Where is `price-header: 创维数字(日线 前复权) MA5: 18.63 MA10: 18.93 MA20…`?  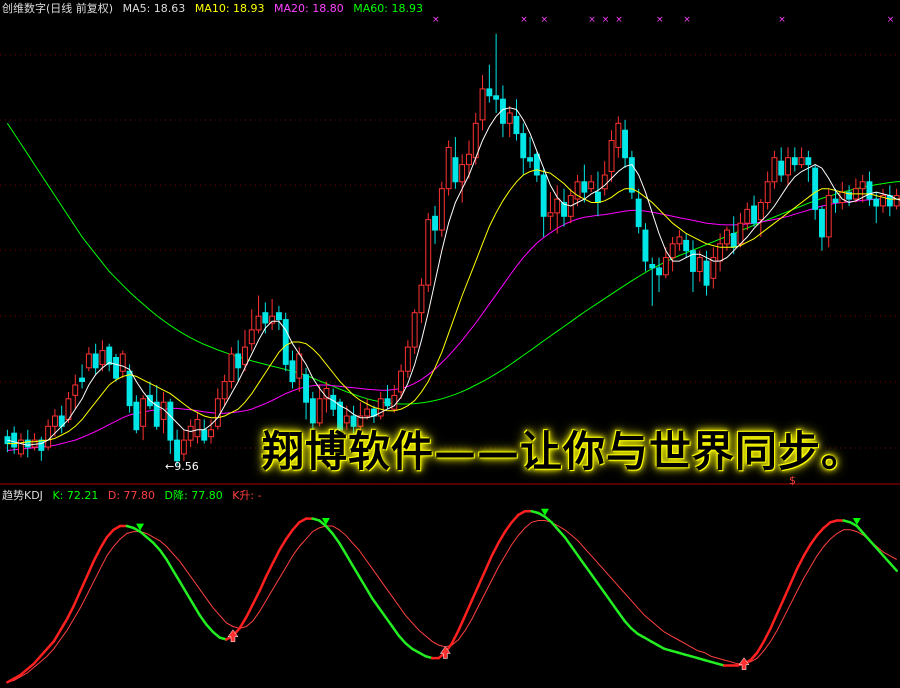 price-header: 创维数字(日线 前复权) MA5: 18.63 MA10: 18.93 MA20… is located at coordinates (215, 9).